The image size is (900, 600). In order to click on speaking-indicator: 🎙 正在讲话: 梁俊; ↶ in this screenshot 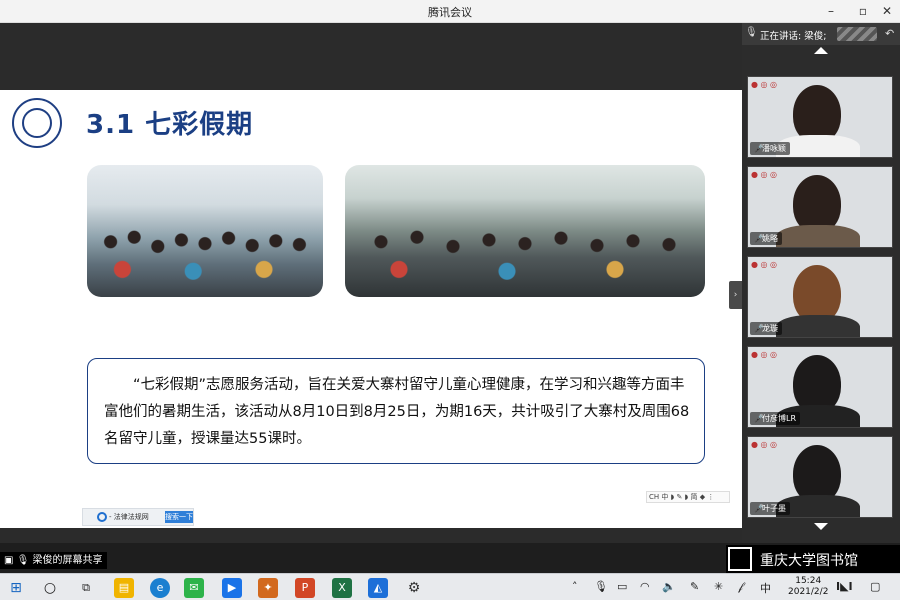, I will do `click(821, 34)`.